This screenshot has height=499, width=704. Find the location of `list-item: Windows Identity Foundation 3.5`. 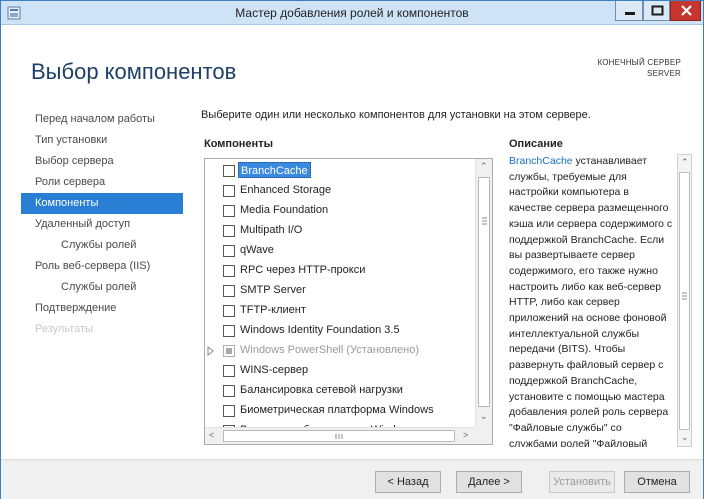

list-item: Windows Identity Foundation 3.5 is located at coordinates (340, 331).